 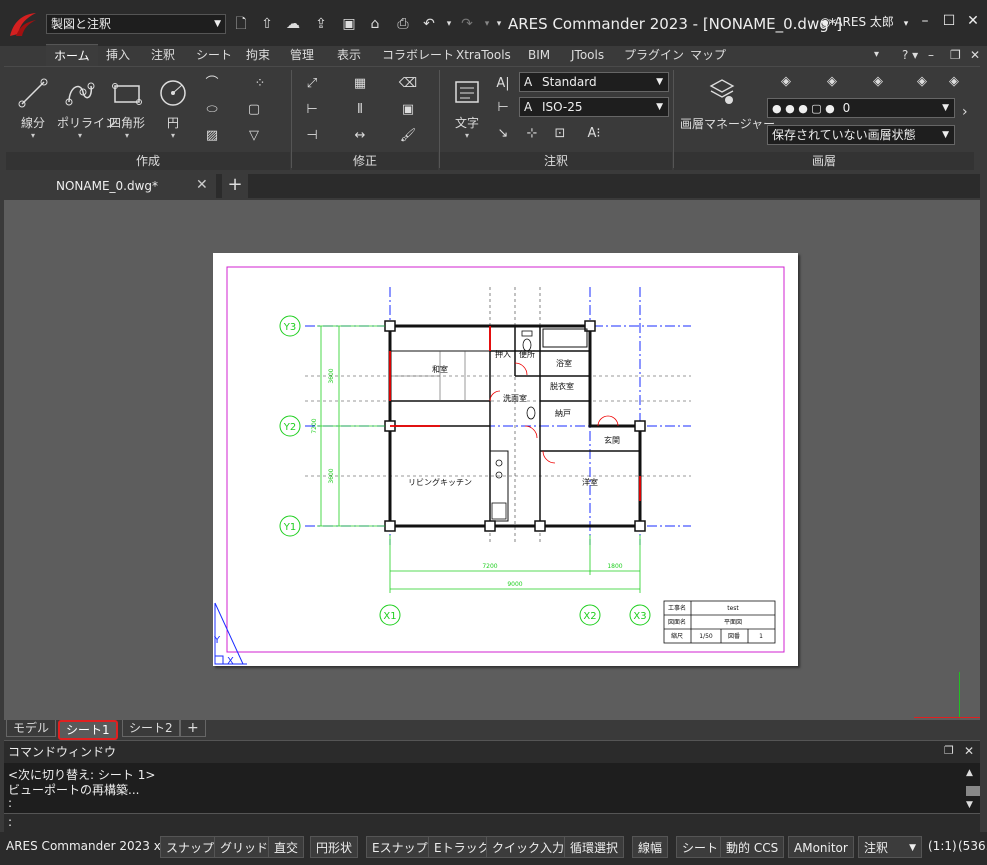 I want to click on region-icon: ▢, so click(x=254, y=110).